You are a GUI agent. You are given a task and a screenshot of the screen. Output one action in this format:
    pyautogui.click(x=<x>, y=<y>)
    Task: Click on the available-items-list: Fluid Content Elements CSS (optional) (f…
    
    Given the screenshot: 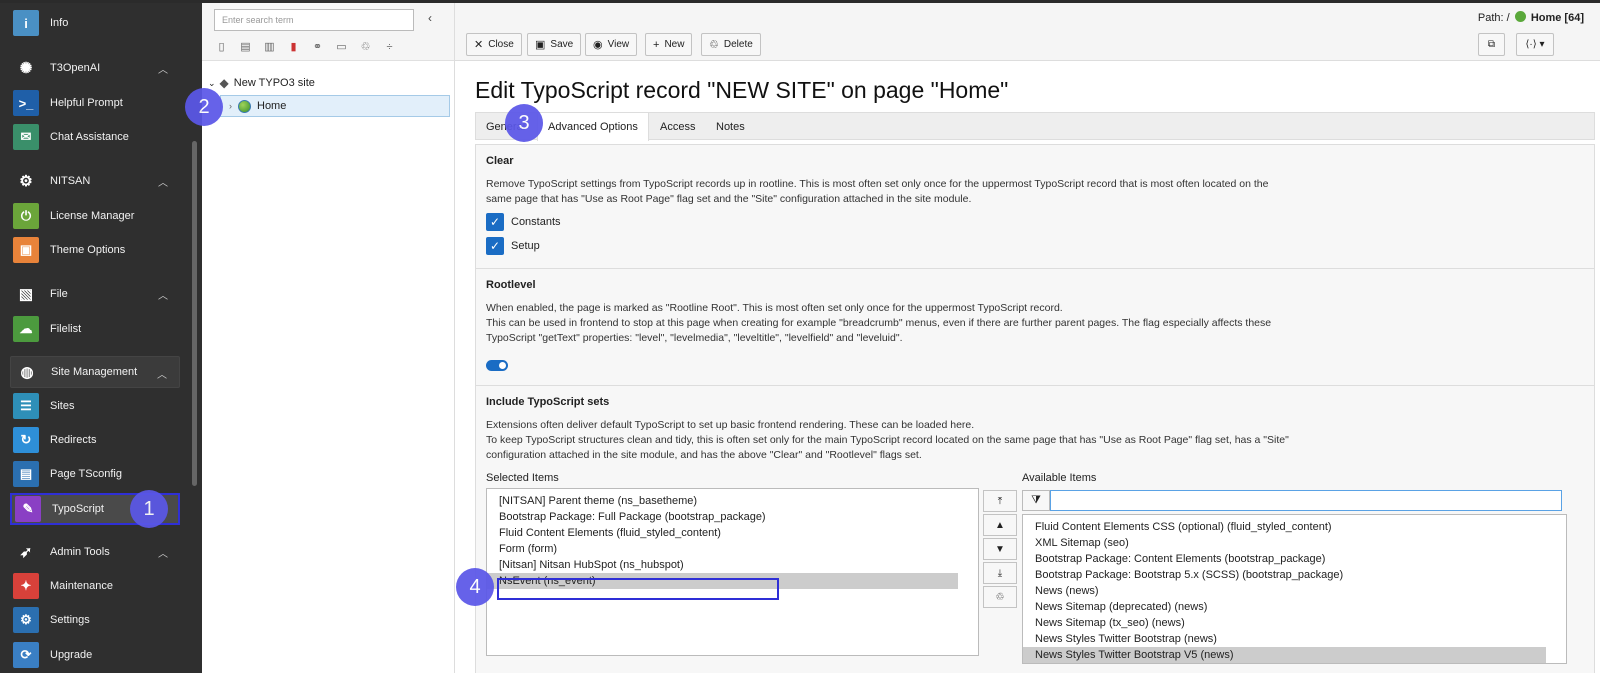 What is the action you would take?
    pyautogui.click(x=1294, y=589)
    